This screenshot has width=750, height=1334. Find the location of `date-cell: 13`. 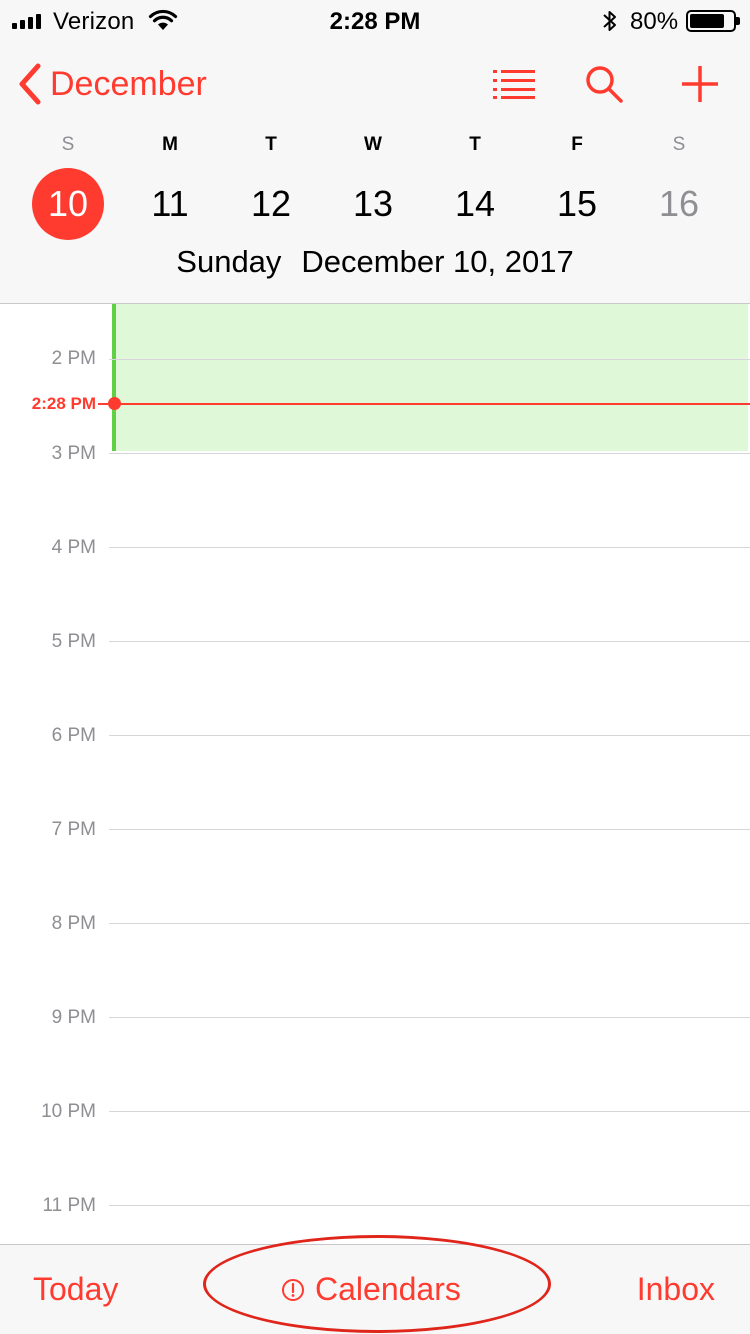

date-cell: 13 is located at coordinates (373, 204).